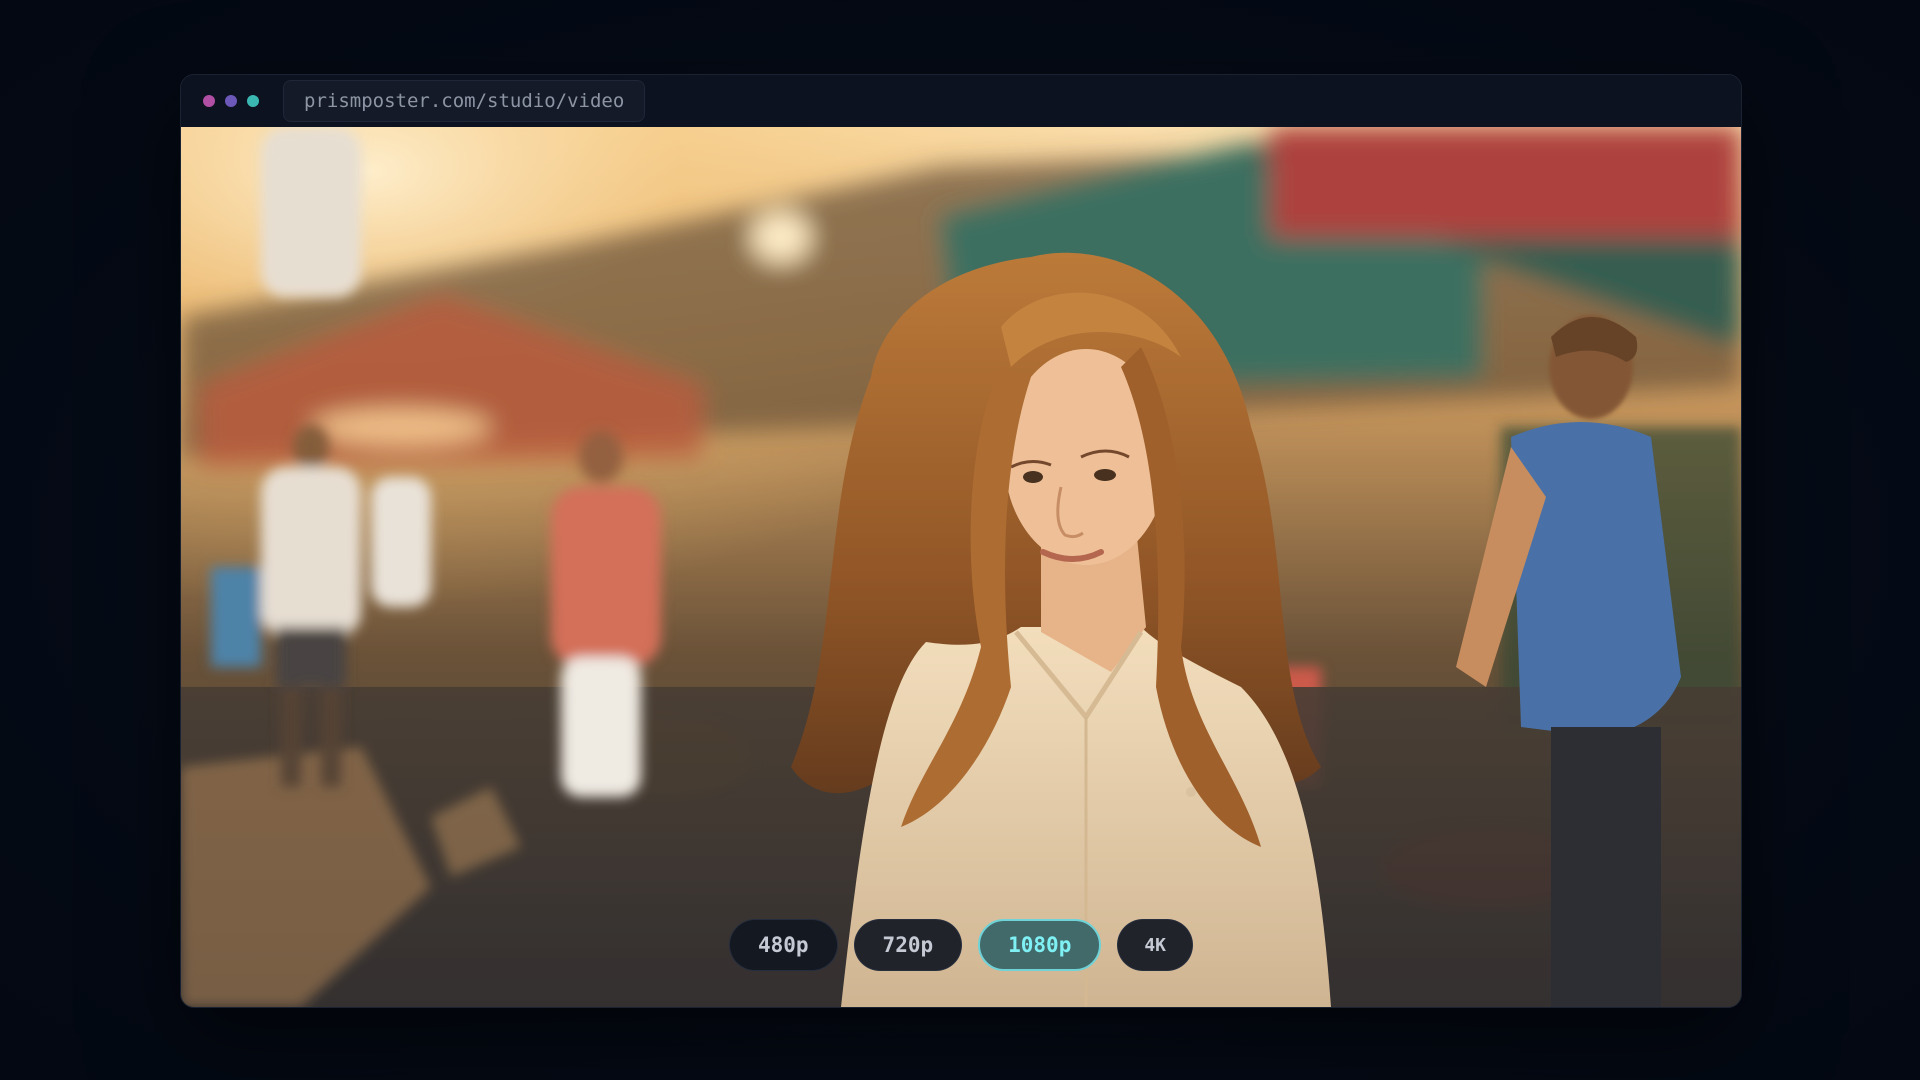  Describe the element at coordinates (908, 945) in the screenshot. I see `quality-option-720p: 720p` at that location.